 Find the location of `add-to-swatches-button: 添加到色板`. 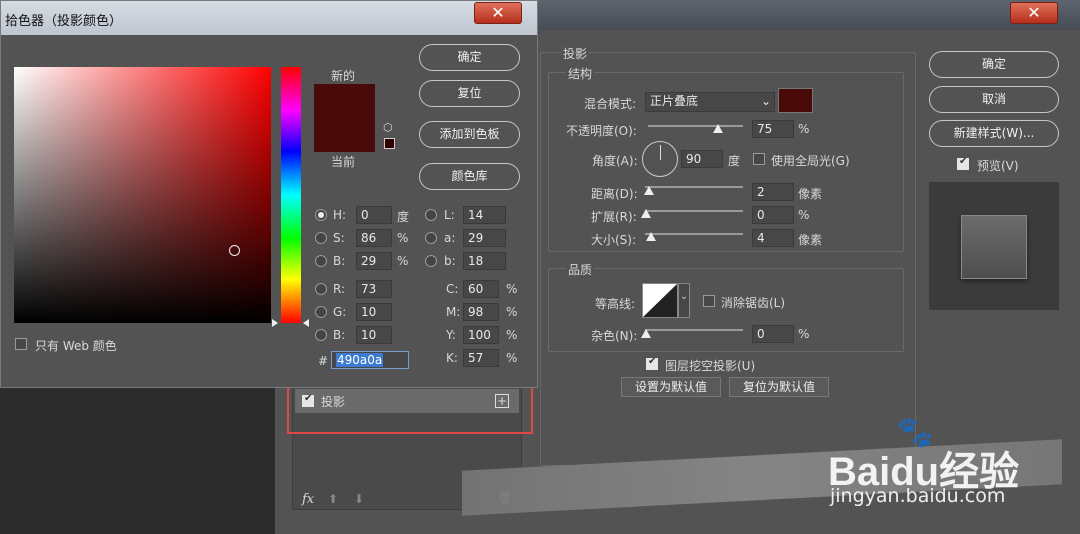

add-to-swatches-button: 添加到色板 is located at coordinates (469, 134).